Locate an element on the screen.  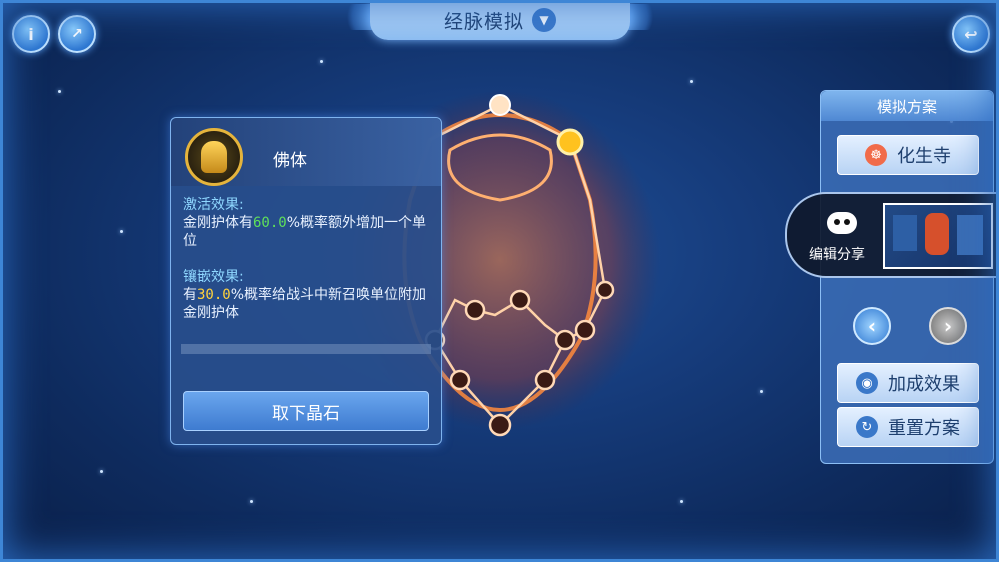
inlay-effect: 镶嵌效果: 有30.0%概率给战斗中新召唤单位附加金刚护体 is located at coordinates (308, 295).